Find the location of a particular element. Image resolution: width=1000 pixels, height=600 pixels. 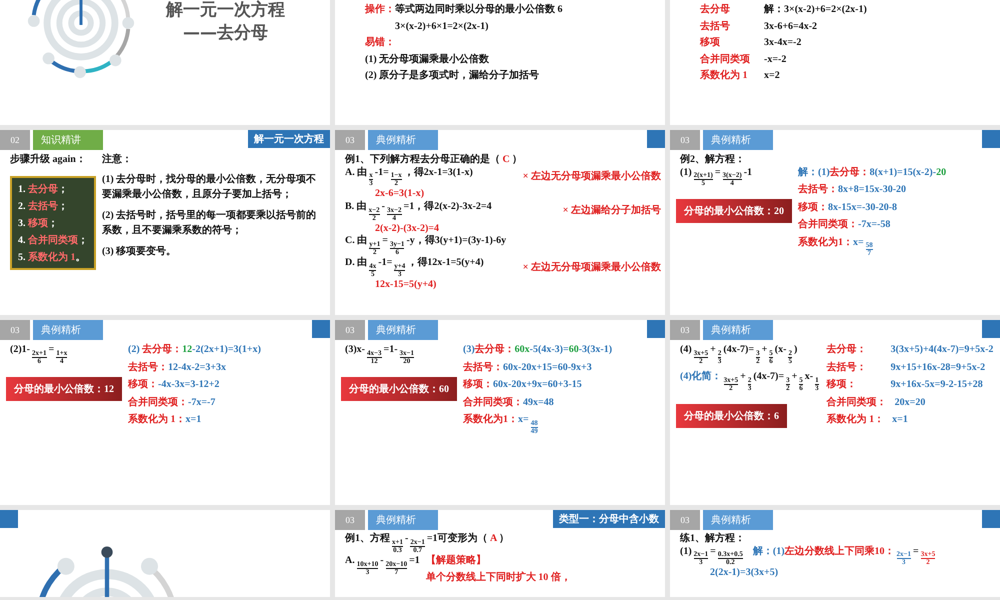

text-line: 单个分数线上下同时扩大 10 倍， is located at coordinates (498, 578).